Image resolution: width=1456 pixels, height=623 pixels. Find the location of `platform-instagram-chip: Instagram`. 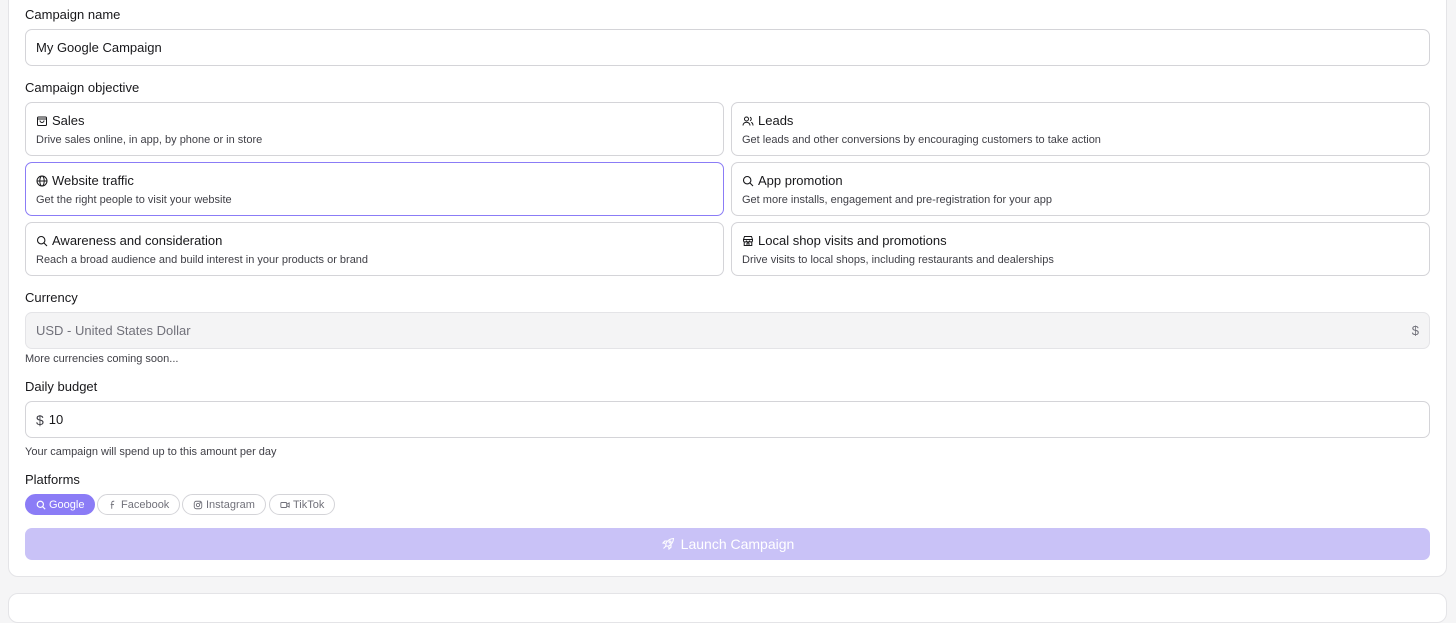

platform-instagram-chip: Instagram is located at coordinates (224, 504).